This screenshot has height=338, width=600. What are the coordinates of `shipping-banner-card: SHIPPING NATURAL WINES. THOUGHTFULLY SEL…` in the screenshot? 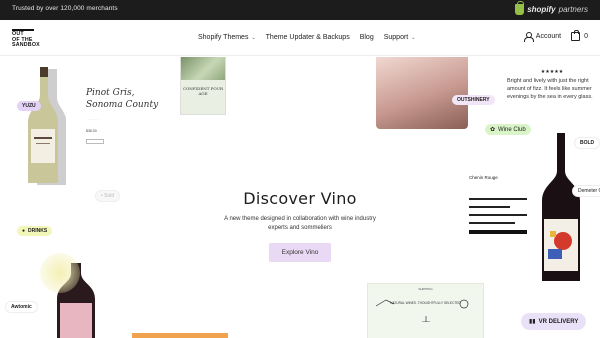 It's located at (425, 310).